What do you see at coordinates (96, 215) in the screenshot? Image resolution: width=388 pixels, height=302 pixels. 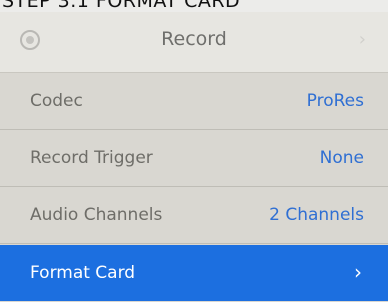 I see `row-label: Audio Channels` at bounding box center [96, 215].